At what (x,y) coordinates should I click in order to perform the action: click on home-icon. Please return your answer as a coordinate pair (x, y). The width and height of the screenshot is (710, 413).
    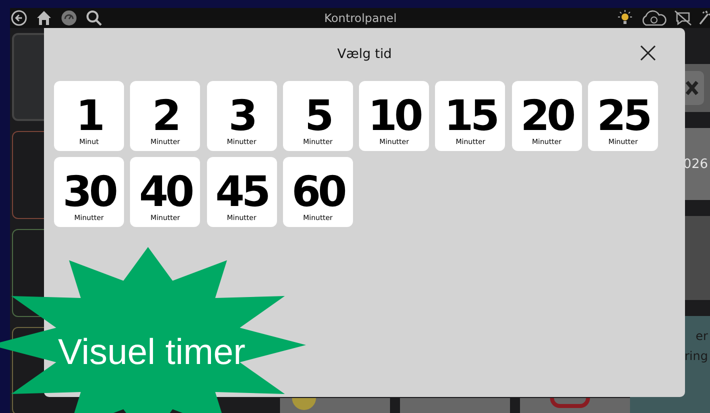
    Looking at the image, I should click on (44, 18).